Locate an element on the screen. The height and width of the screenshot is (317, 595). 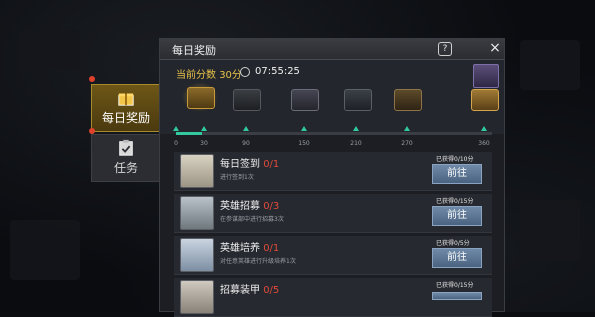
task-name: 英雄培养 0/1 is located at coordinates (250, 248).